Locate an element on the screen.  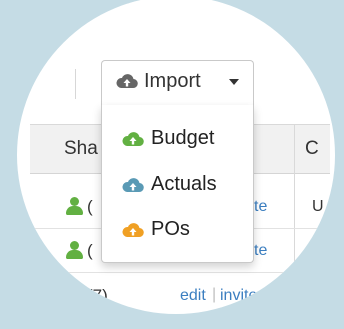
menu-item-budget: Budget is located at coordinates (182, 138).